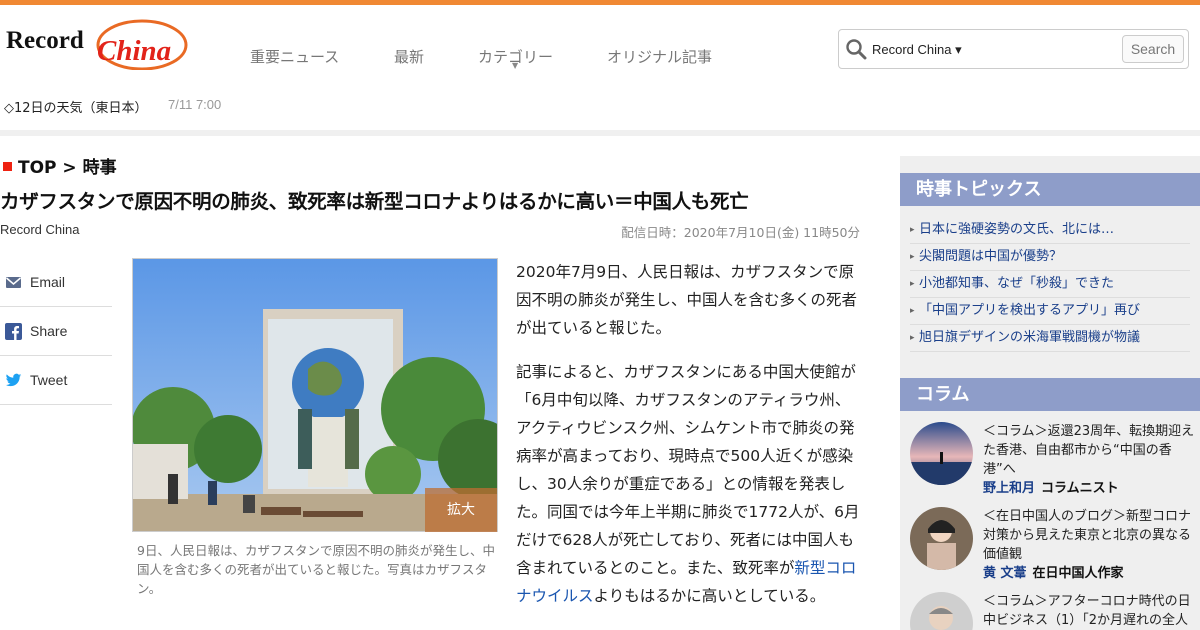 The image size is (1200, 630). I want to click on svg-text: Record, so click(45, 40).